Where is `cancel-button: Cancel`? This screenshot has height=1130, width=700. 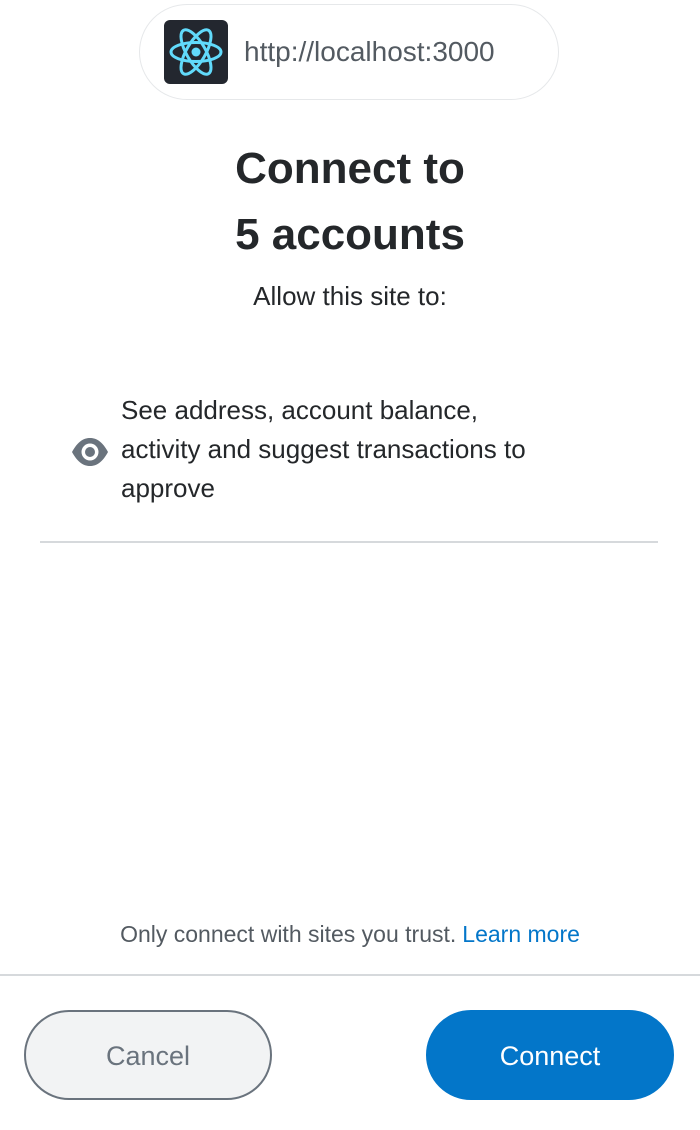
cancel-button: Cancel is located at coordinates (148, 1055).